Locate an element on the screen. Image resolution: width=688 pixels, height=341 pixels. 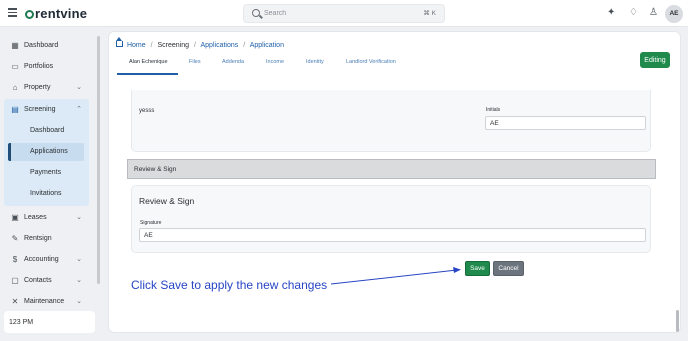
avatar: AE is located at coordinates (674, 14).